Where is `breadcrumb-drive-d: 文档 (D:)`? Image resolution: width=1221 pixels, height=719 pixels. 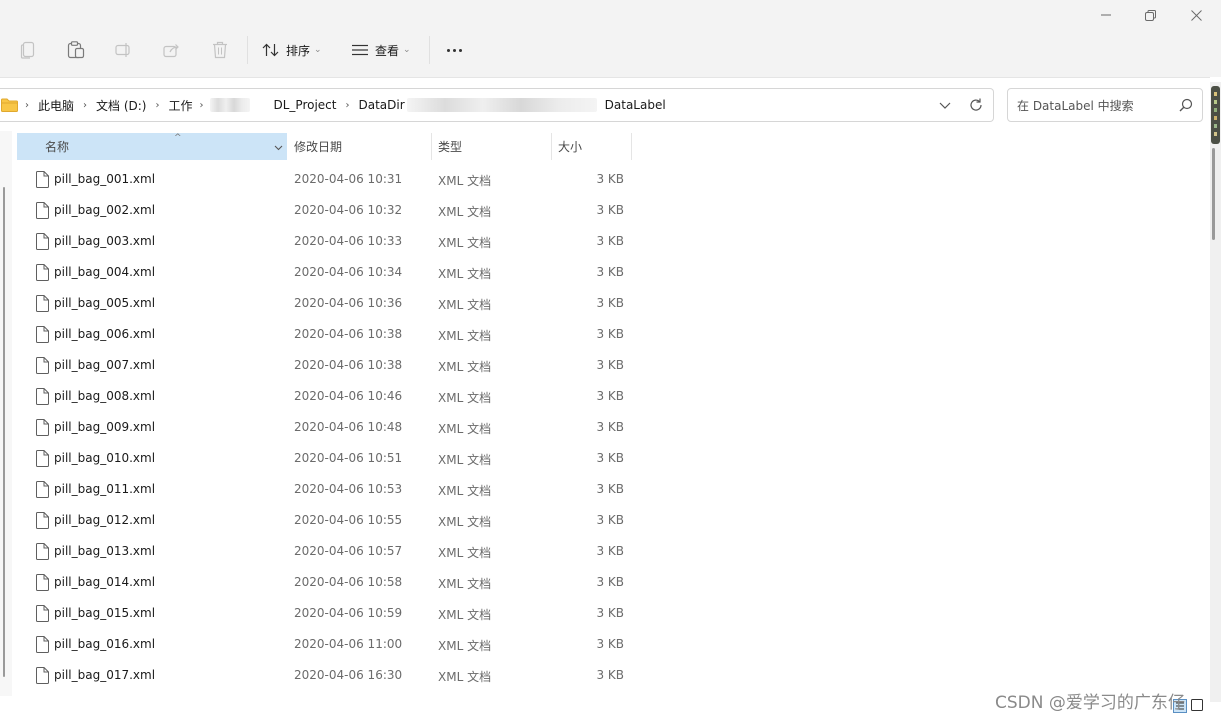
breadcrumb-drive-d: 文档 (D:) is located at coordinates (121, 105).